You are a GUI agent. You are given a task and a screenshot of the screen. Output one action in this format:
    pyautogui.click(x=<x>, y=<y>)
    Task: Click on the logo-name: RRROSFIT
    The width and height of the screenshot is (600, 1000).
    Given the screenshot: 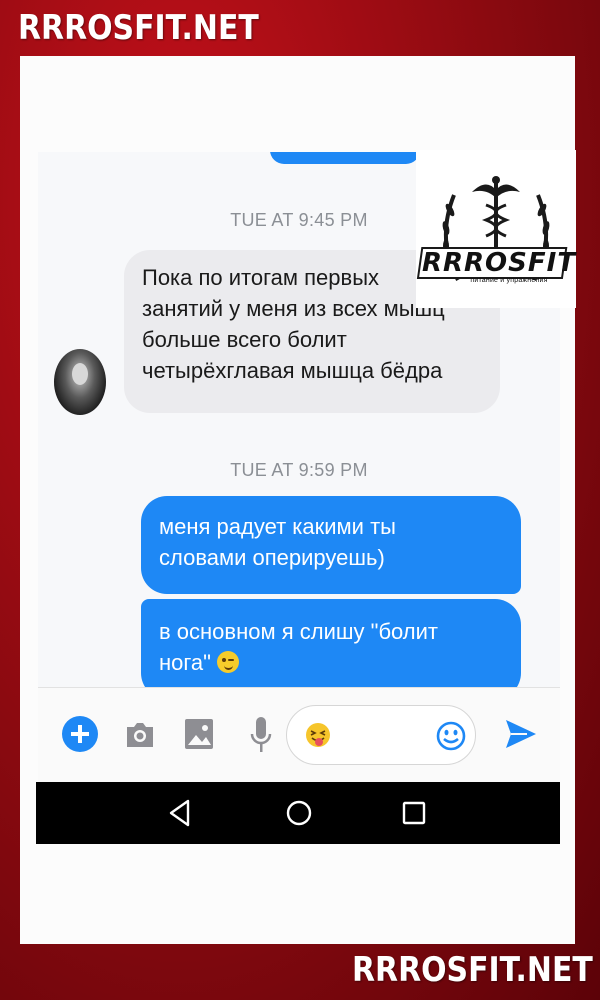 What is the action you would take?
    pyautogui.click(x=499, y=263)
    